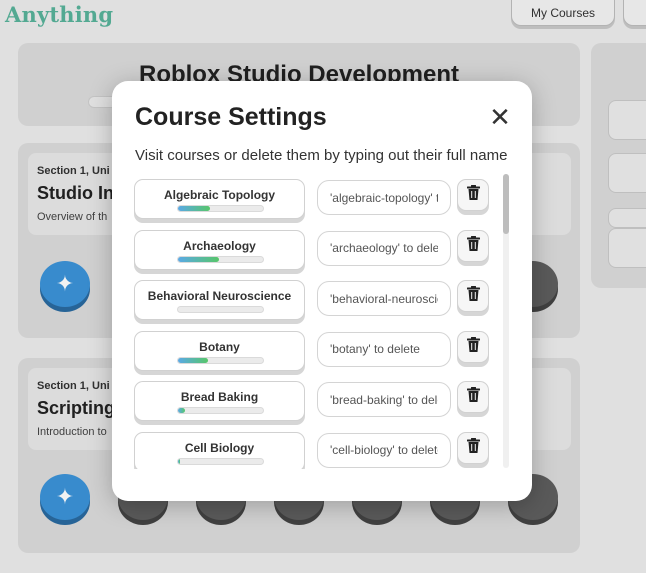 Image resolution: width=646 pixels, height=573 pixels. Describe the element at coordinates (219, 296) in the screenshot. I see `course-name: Behavioral Neuroscience` at that location.